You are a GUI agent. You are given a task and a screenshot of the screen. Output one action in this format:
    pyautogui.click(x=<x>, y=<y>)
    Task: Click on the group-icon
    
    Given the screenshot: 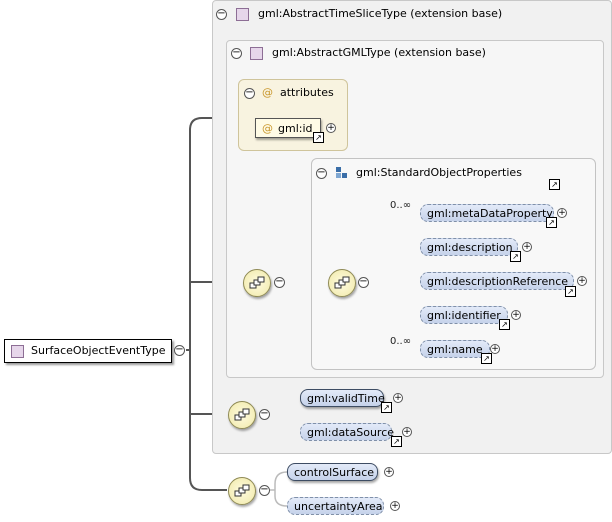 What is the action you would take?
    pyautogui.click(x=342, y=173)
    